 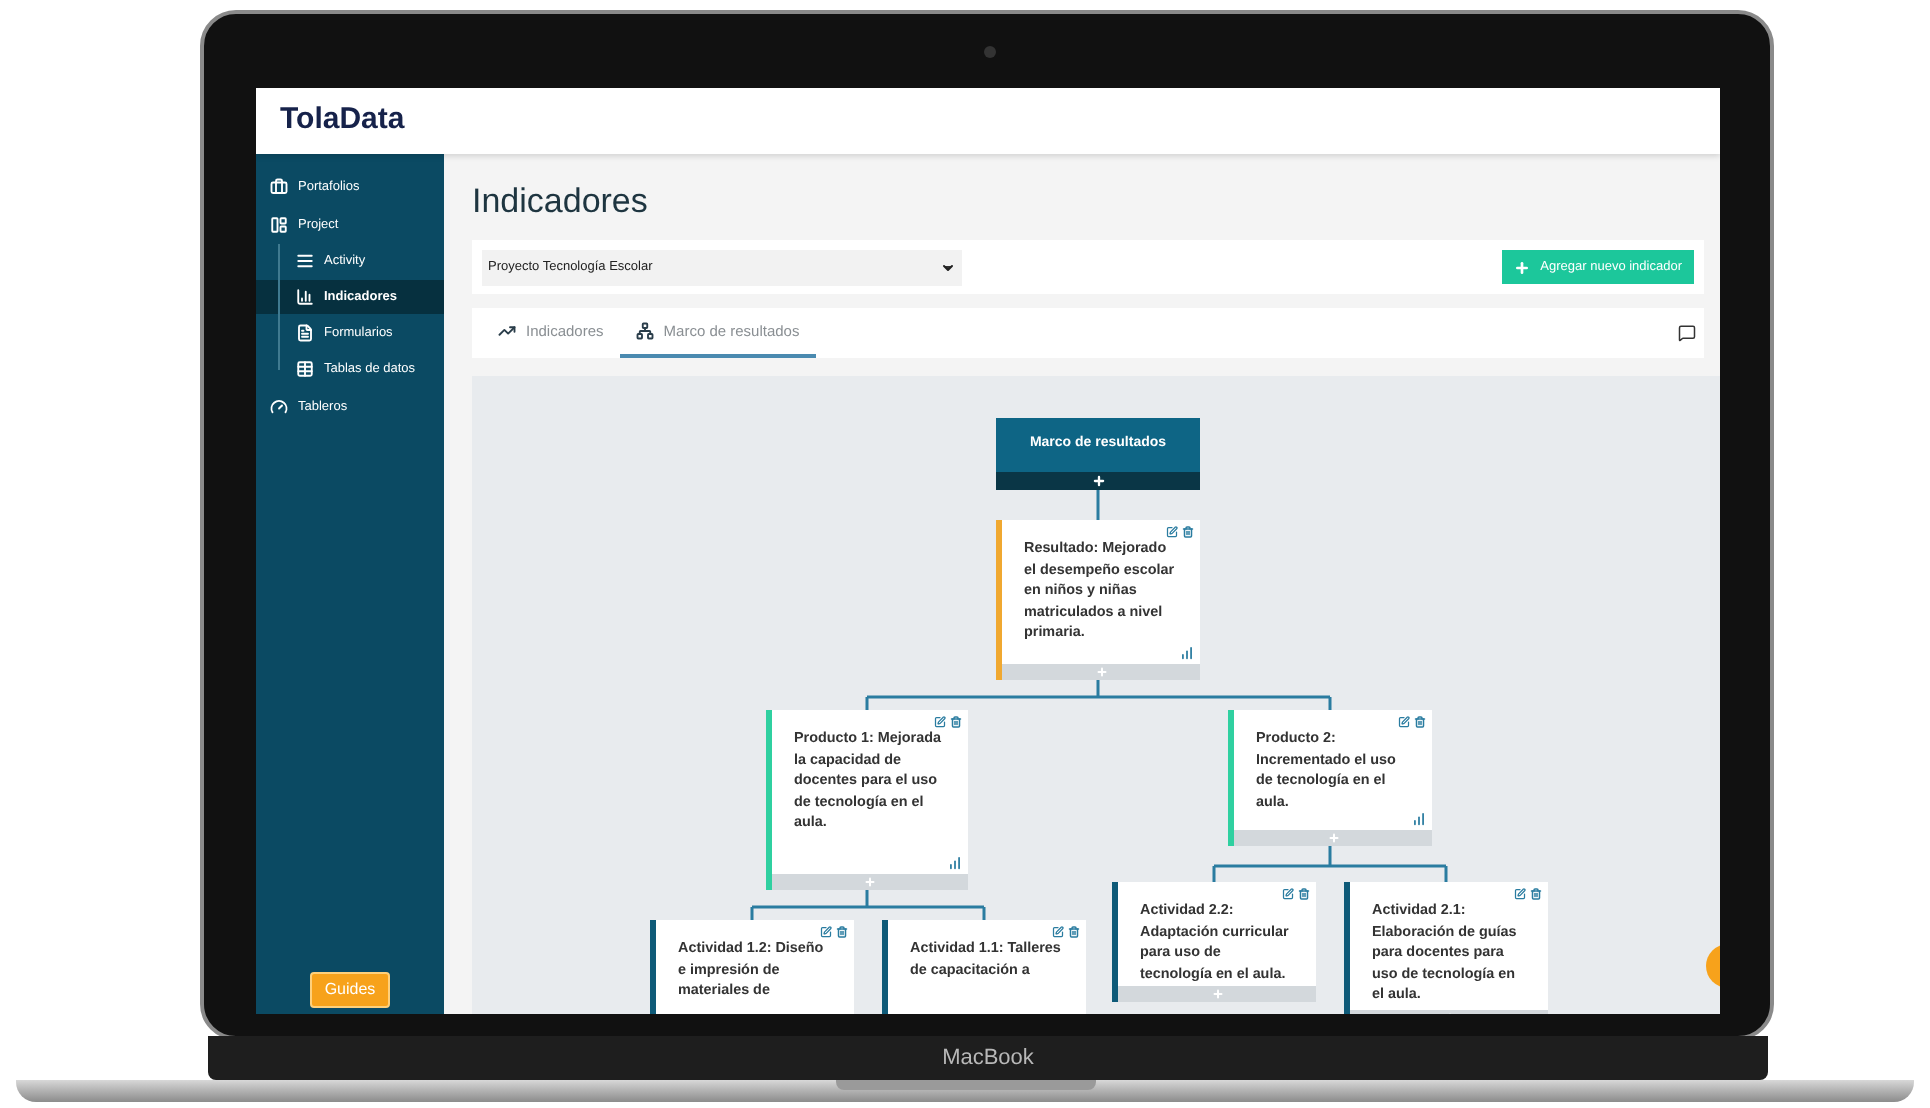 I want to click on dropdown-caret-icon, so click(x=948, y=267).